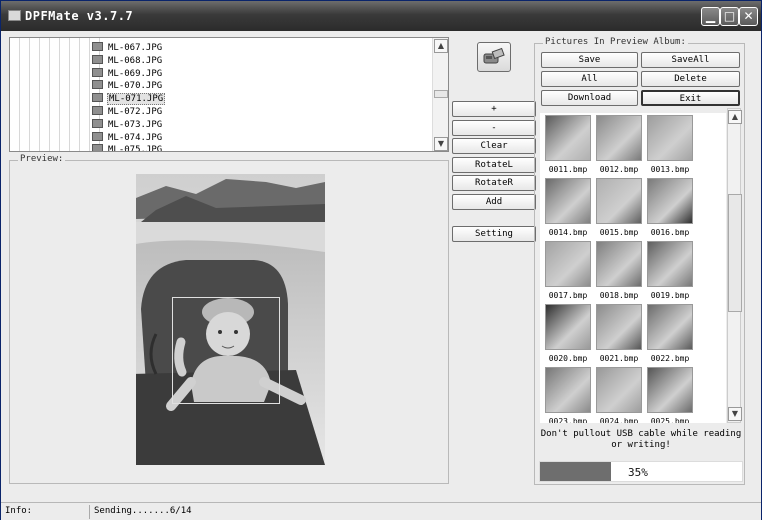 The image size is (762, 520). I want to click on thumbnail-filename: 0024.bmp, so click(619, 420).